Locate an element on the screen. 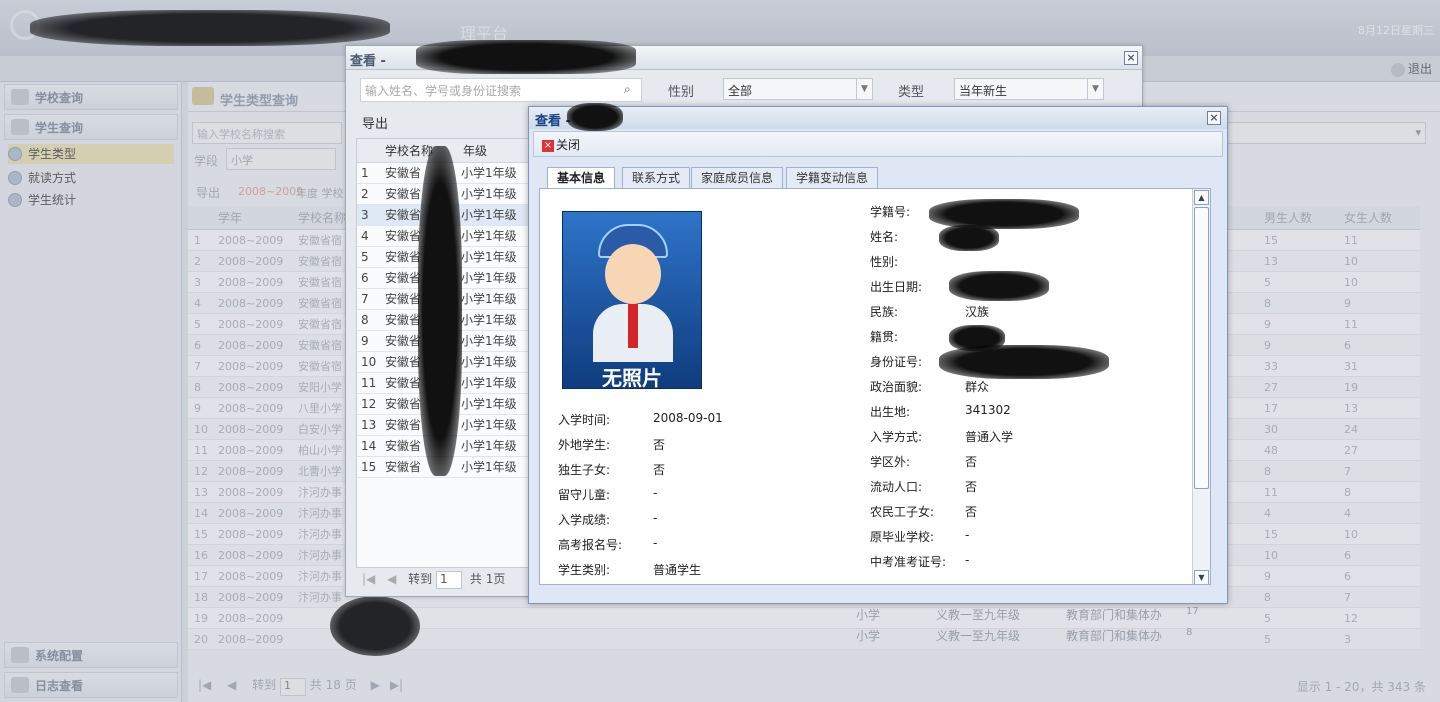 This screenshot has height=702, width=1440. field-value: 普通学生 is located at coordinates (677, 570).